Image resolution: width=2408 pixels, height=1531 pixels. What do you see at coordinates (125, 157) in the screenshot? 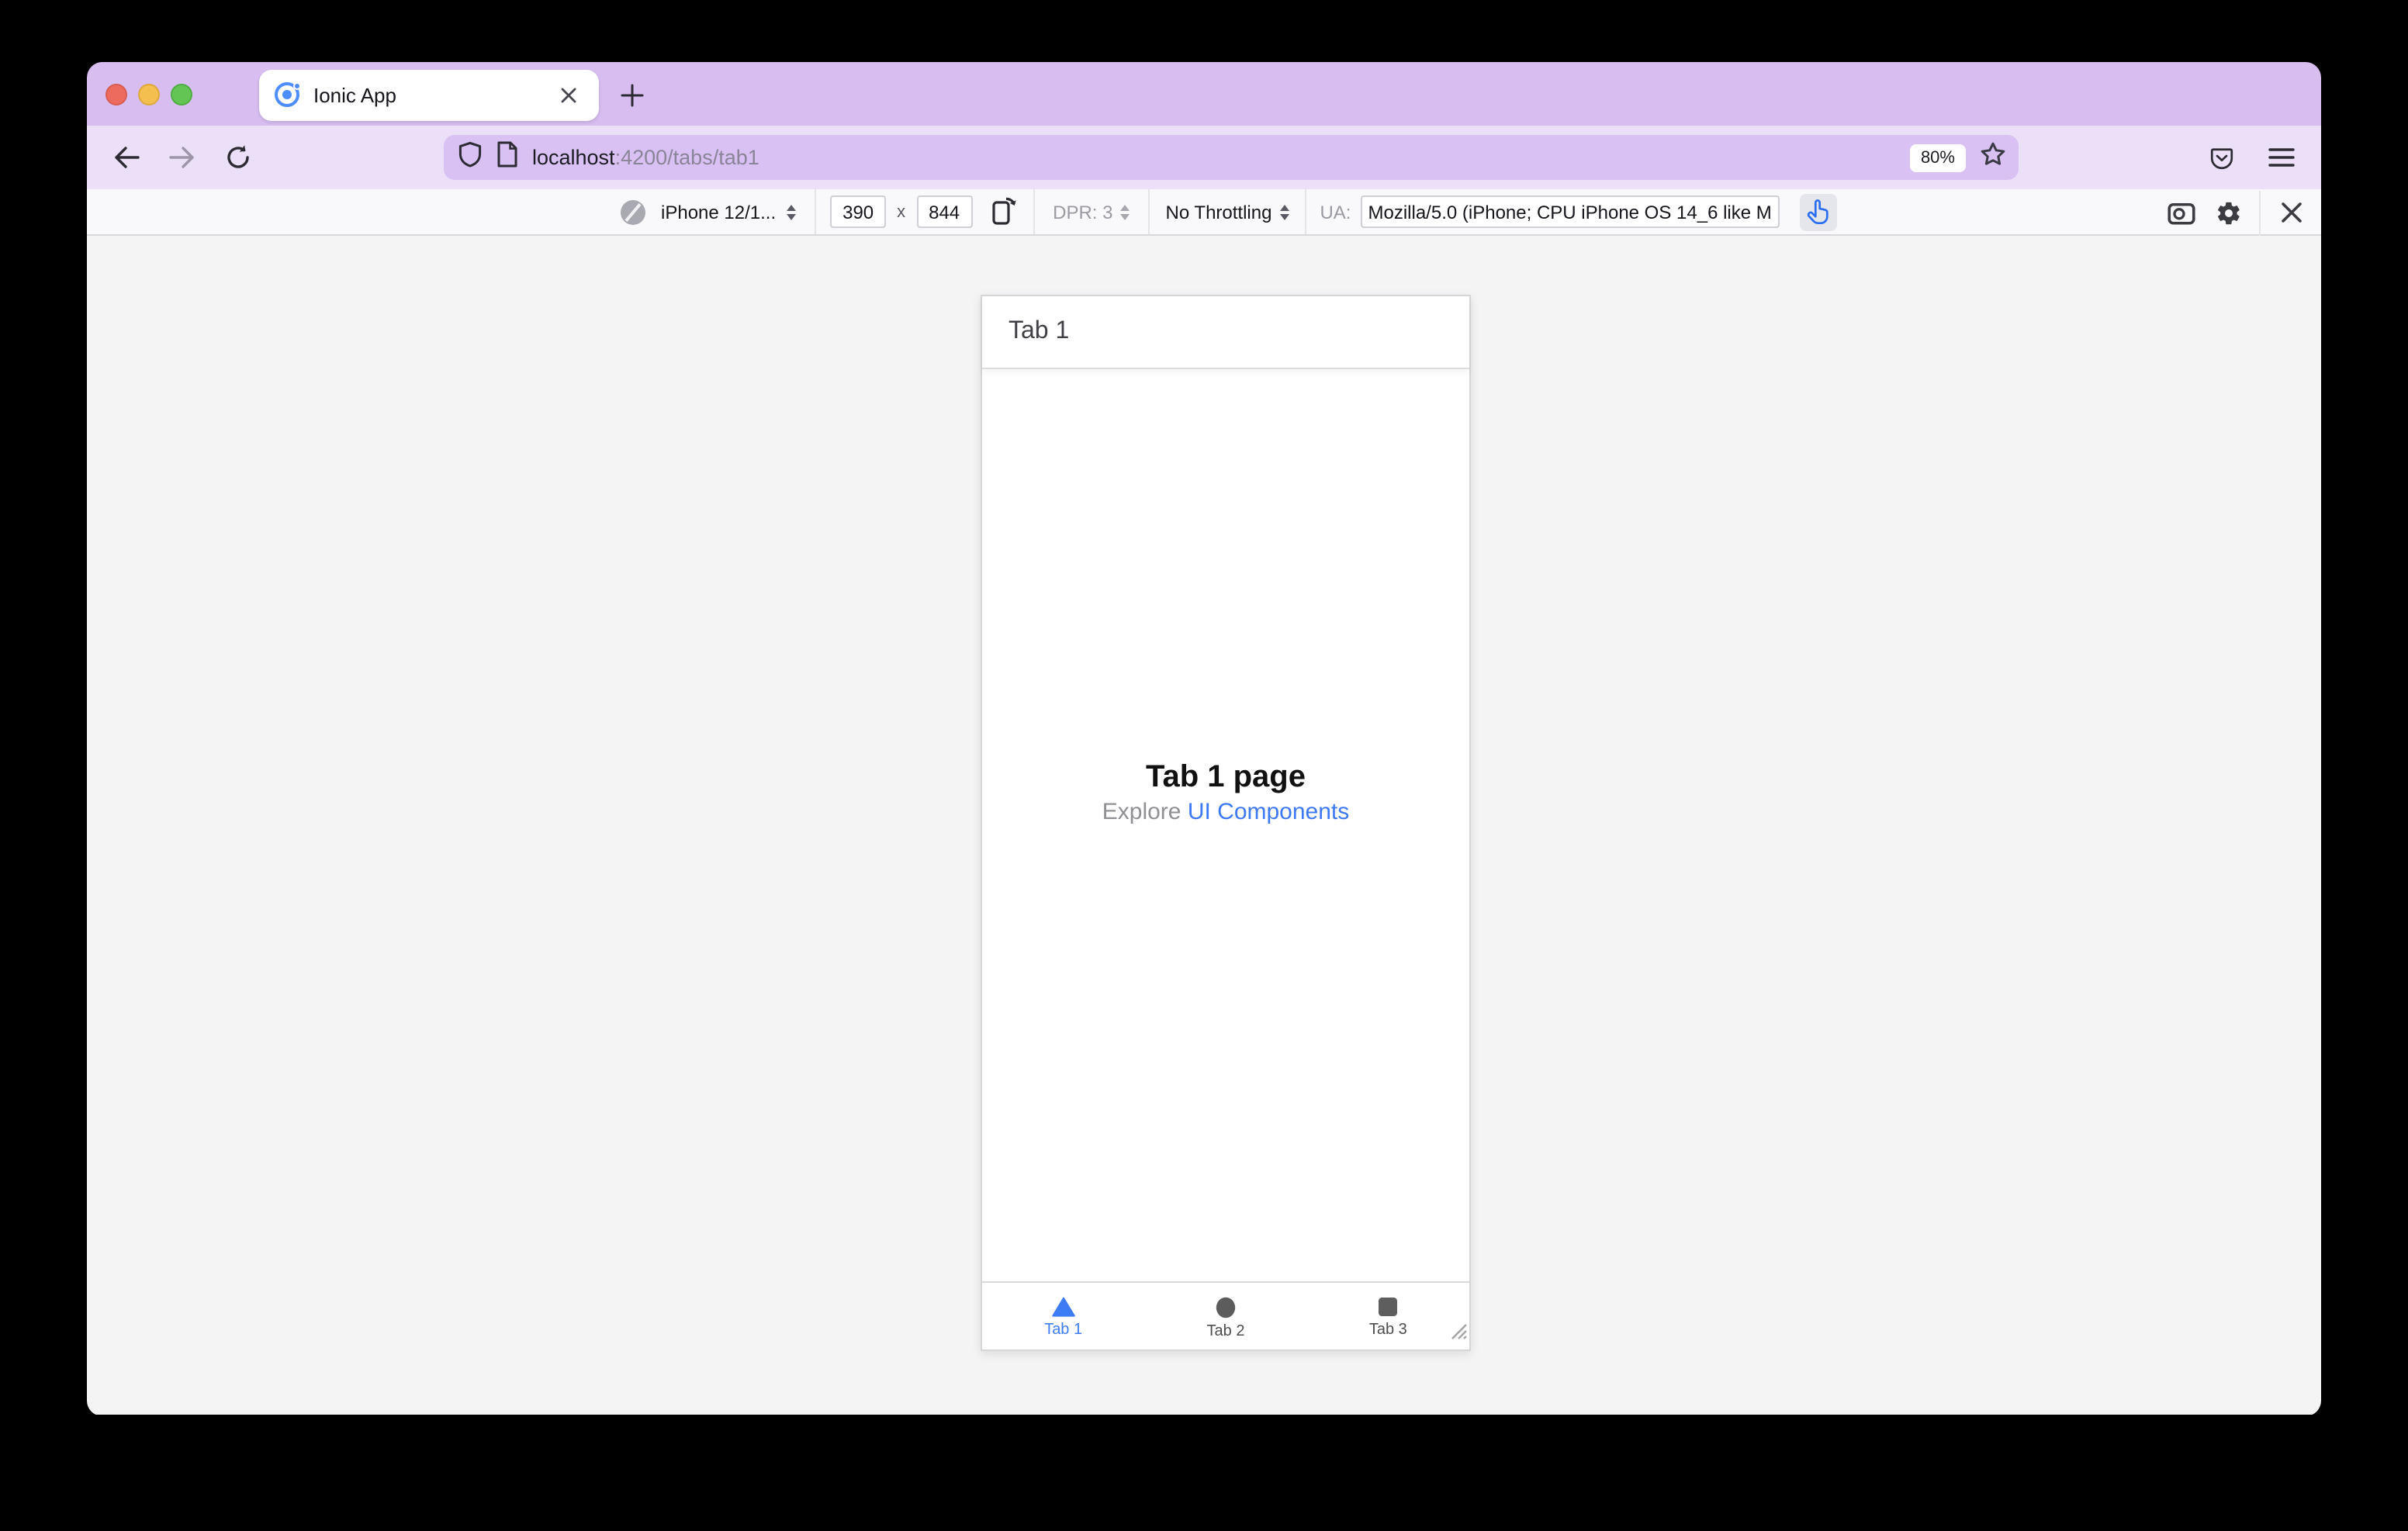
I see `back-button` at bounding box center [125, 157].